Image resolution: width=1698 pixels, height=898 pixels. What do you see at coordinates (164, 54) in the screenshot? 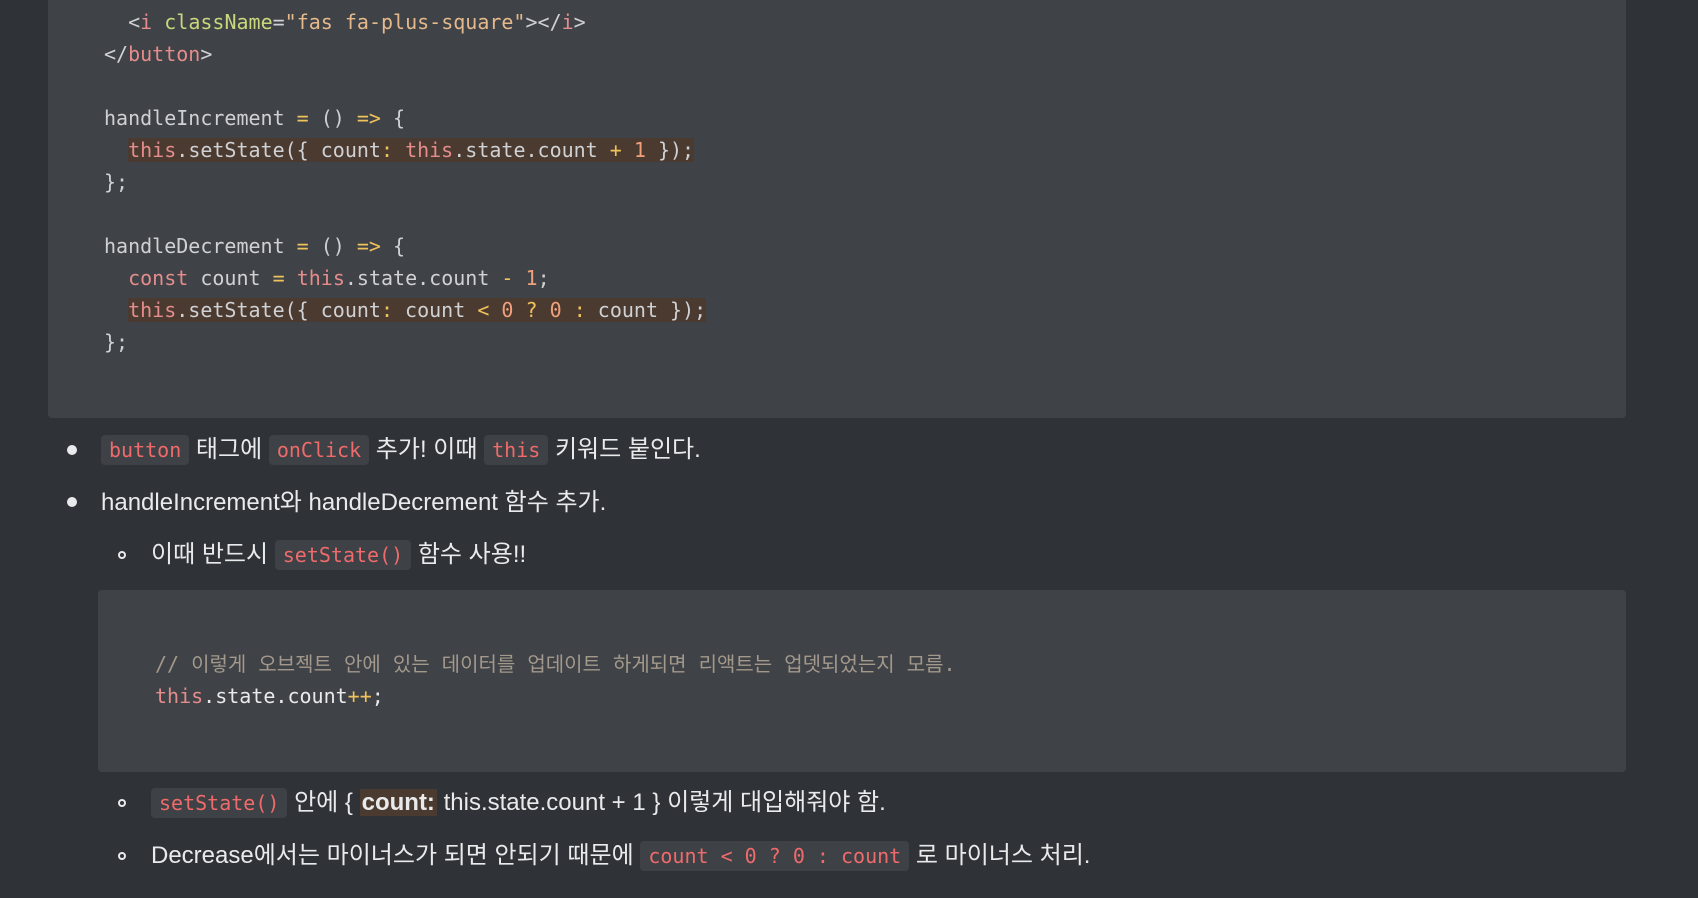
I see `code-token: button` at bounding box center [164, 54].